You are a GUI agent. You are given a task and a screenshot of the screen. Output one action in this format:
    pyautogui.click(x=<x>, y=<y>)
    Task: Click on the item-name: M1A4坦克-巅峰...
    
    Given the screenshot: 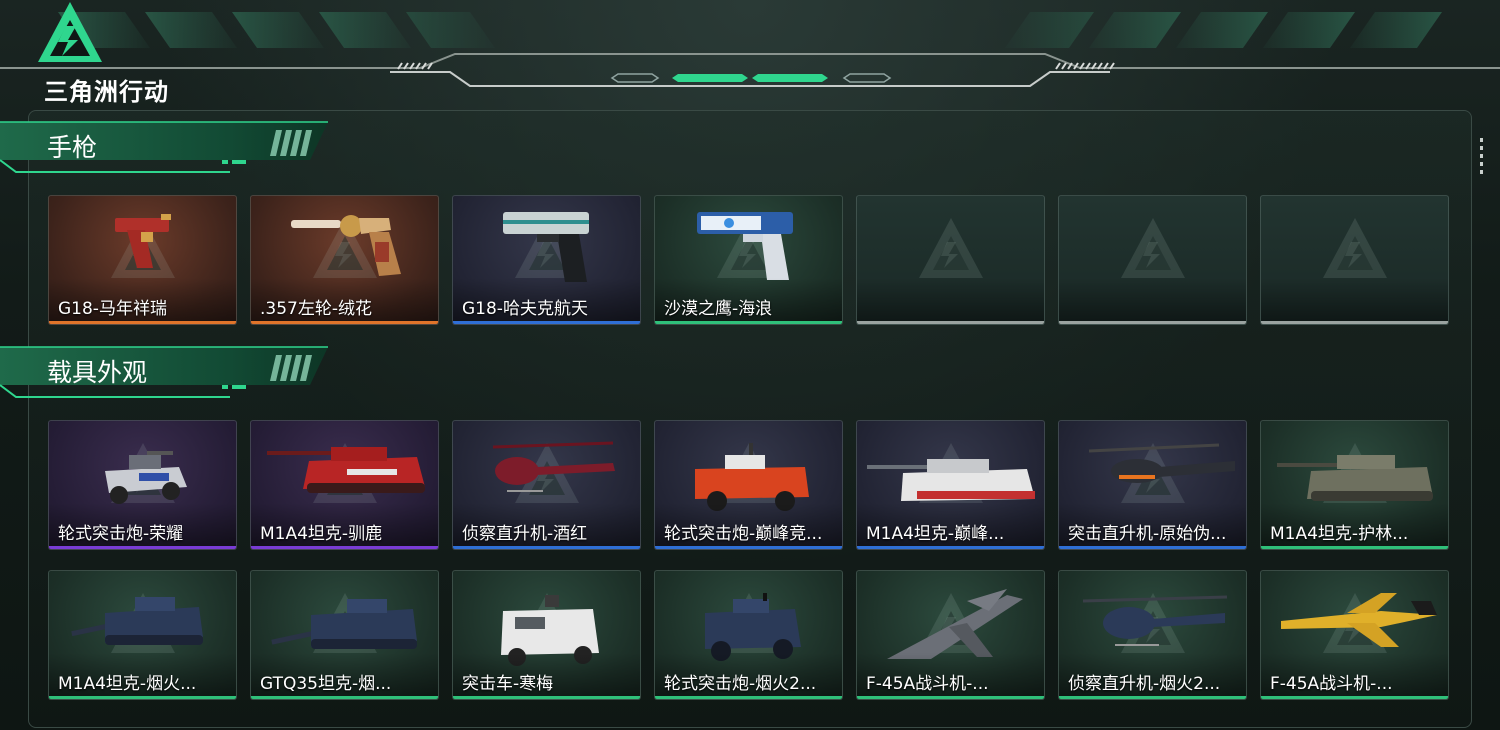 What is the action you would take?
    pyautogui.click(x=935, y=534)
    